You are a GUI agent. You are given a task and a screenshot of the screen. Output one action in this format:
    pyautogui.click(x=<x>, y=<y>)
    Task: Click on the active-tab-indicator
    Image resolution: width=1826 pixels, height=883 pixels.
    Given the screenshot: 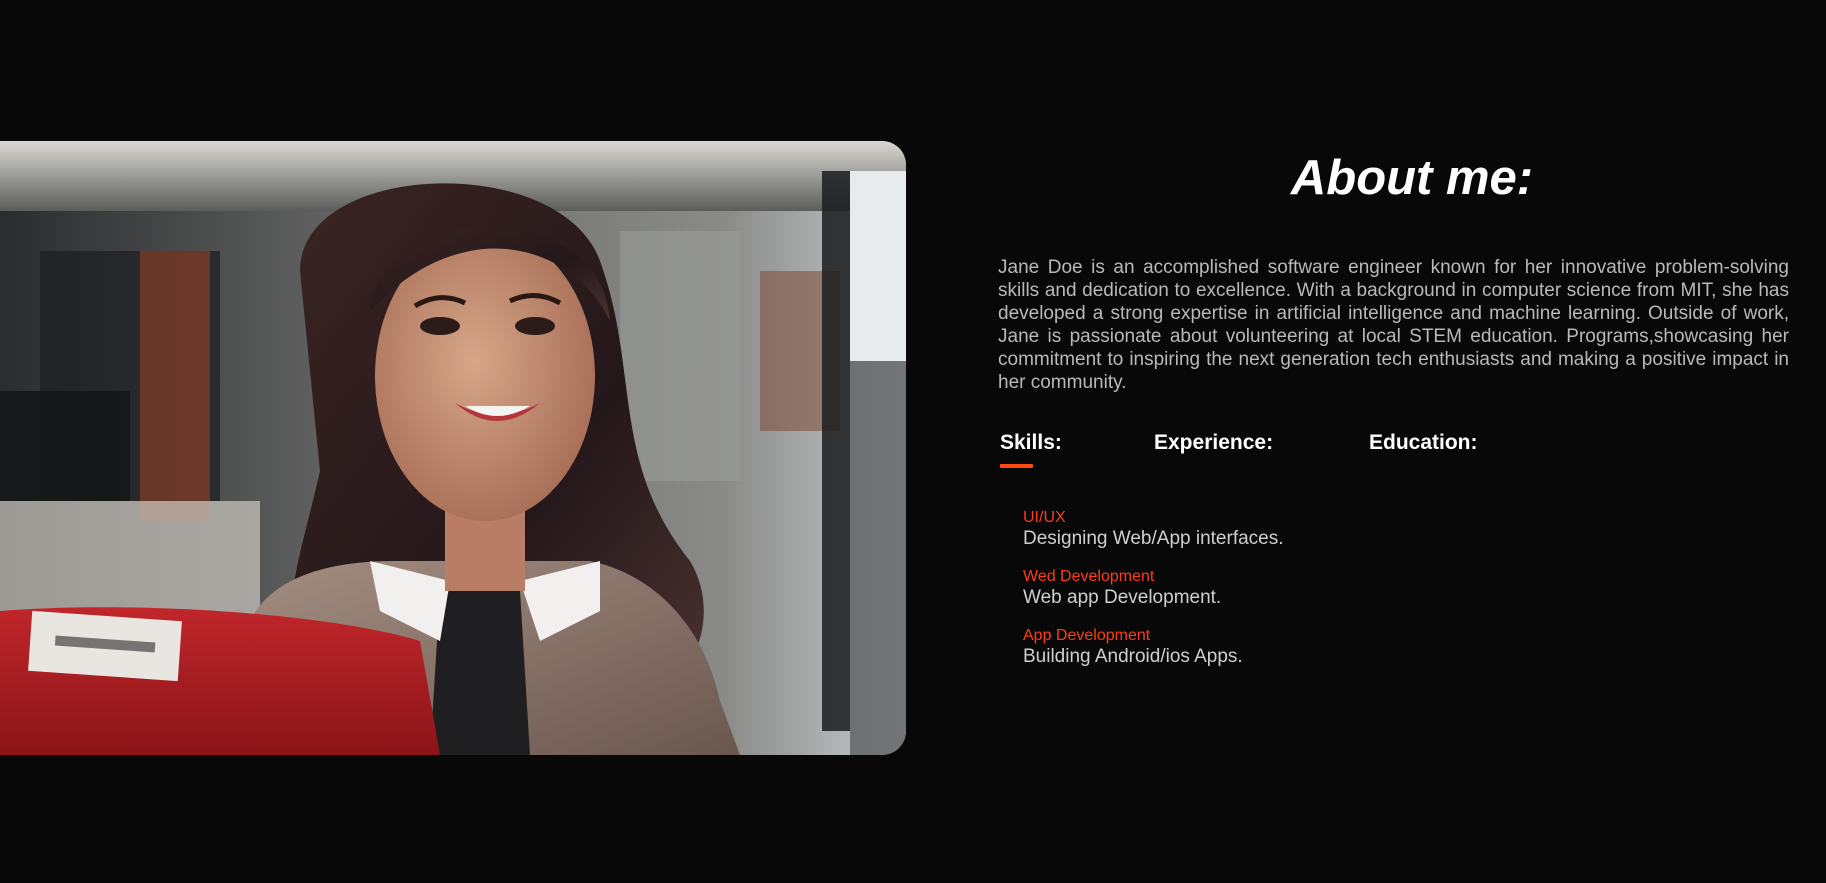 What is the action you would take?
    pyautogui.click(x=1016, y=466)
    